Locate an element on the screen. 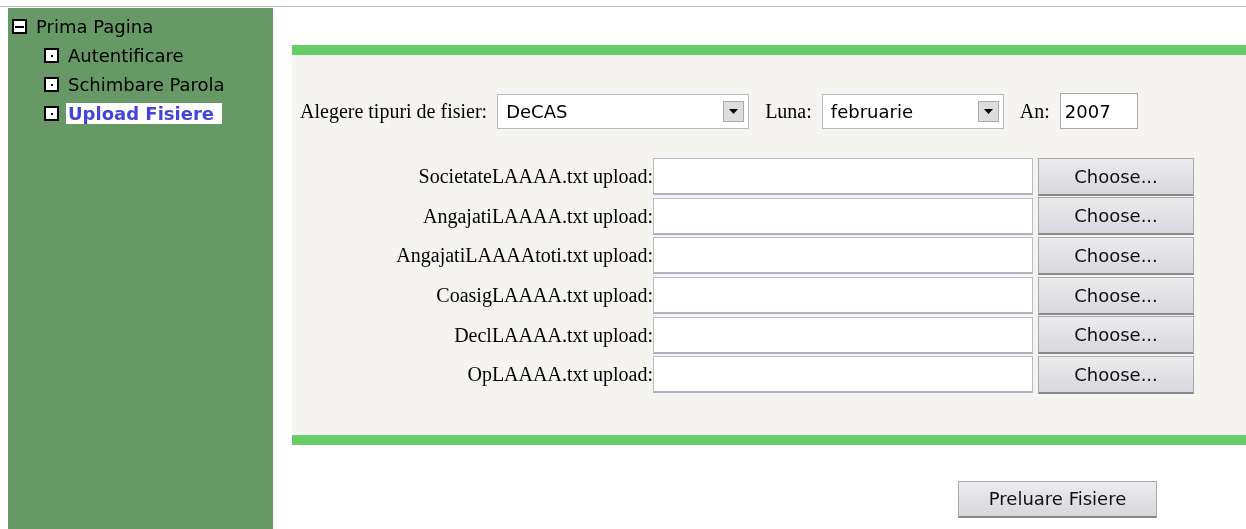 The height and width of the screenshot is (529, 1246). tree-item: Upload Fisiere is located at coordinates (144, 113).